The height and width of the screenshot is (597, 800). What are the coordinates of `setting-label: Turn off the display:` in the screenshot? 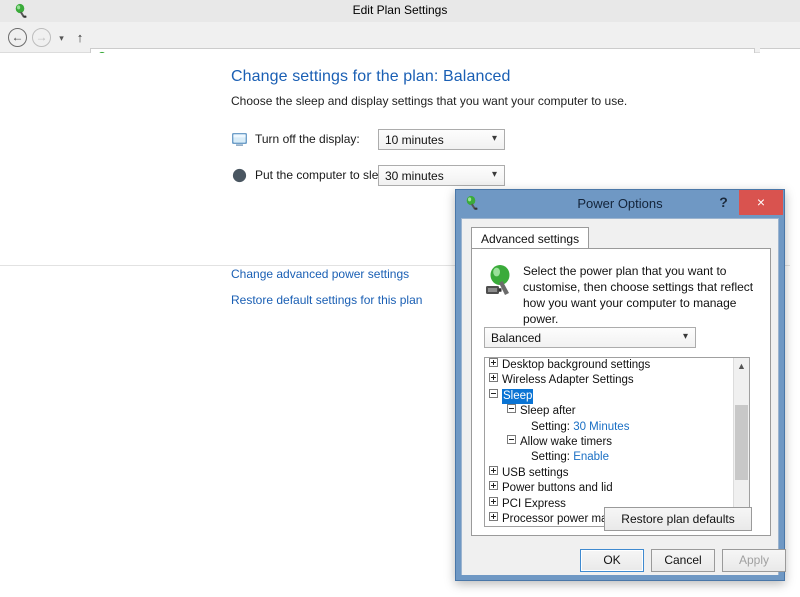 It's located at (307, 139).